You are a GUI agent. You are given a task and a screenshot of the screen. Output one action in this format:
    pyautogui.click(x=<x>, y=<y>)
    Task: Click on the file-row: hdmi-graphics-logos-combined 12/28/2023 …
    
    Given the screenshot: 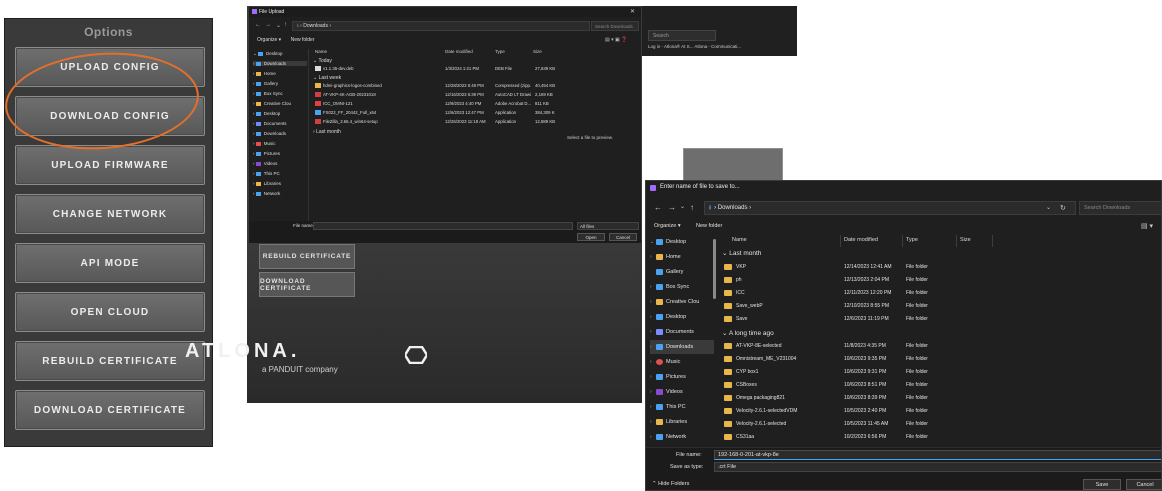 What is the action you would take?
    pyautogui.click(x=461, y=86)
    